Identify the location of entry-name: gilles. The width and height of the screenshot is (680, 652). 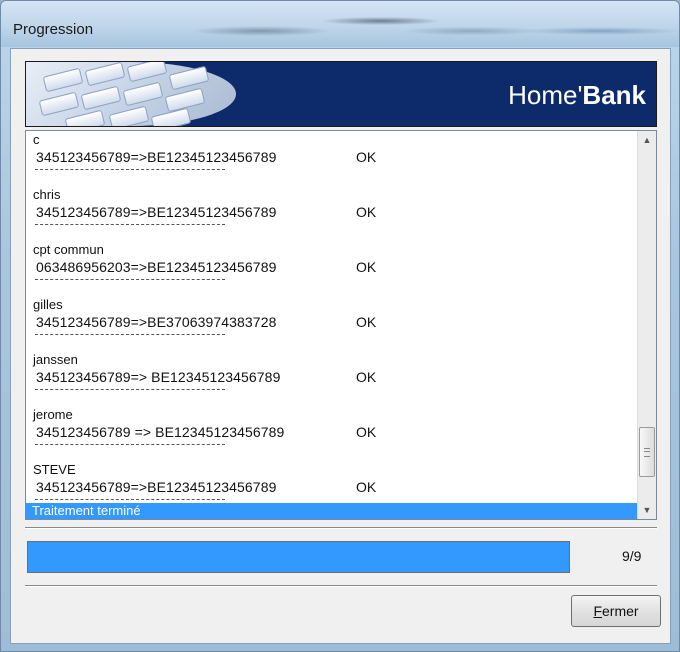
(48, 304).